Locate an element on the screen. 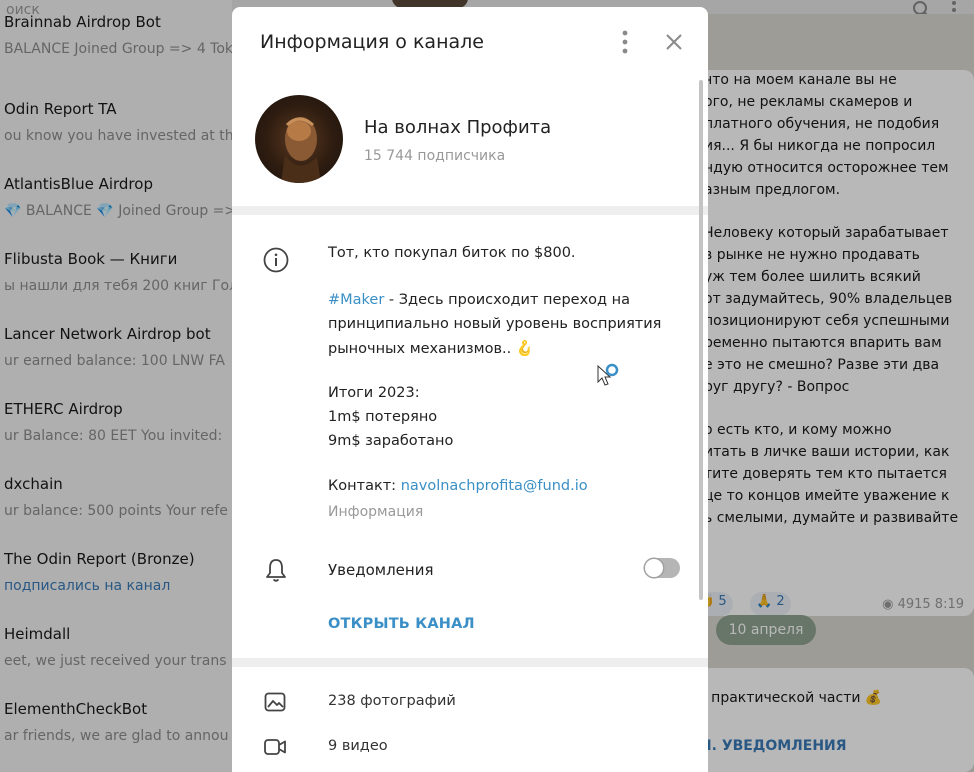  image-icon is located at coordinates (275, 702).